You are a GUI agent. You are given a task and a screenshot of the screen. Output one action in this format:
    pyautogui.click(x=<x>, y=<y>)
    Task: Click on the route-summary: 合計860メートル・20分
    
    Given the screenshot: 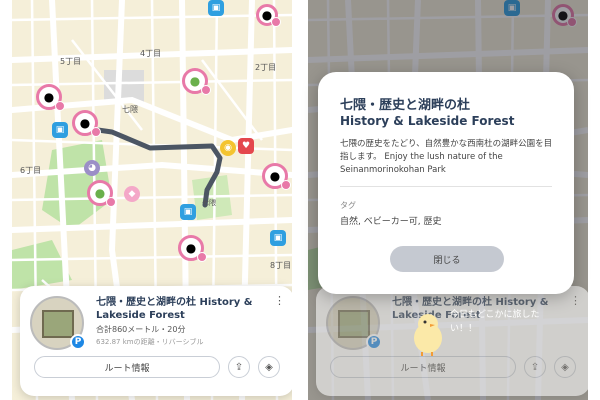 What is the action you would take?
    pyautogui.click(x=141, y=329)
    